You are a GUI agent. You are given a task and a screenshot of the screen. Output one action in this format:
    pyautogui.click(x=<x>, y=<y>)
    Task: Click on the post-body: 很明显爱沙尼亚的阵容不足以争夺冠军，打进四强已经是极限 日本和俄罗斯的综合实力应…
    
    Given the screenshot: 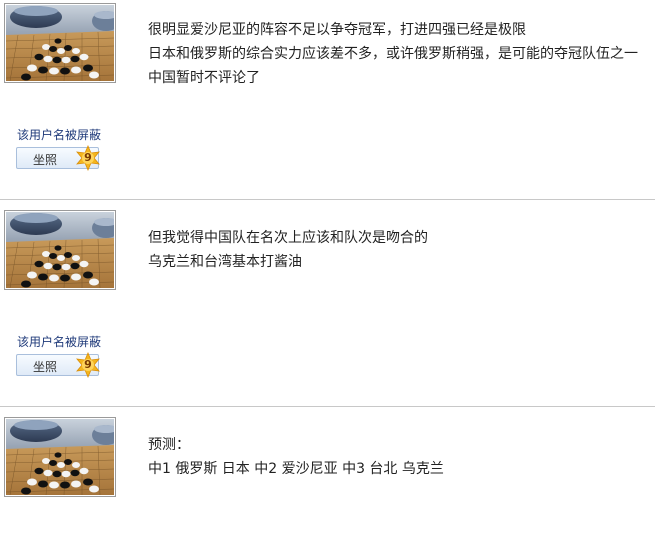 What is the action you would take?
    pyautogui.click(x=398, y=54)
    